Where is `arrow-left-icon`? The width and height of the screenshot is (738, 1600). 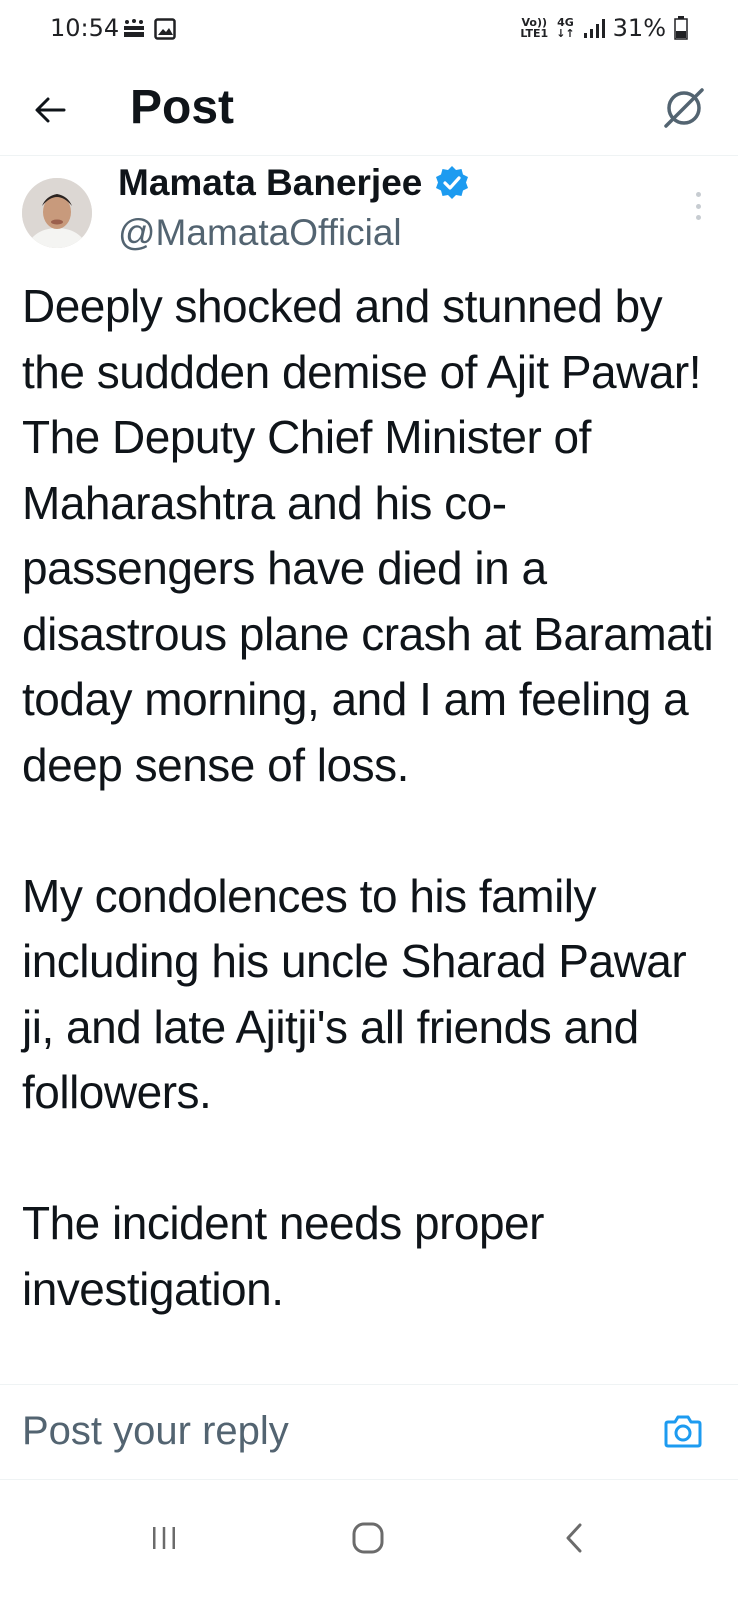 arrow-left-icon is located at coordinates (50, 110).